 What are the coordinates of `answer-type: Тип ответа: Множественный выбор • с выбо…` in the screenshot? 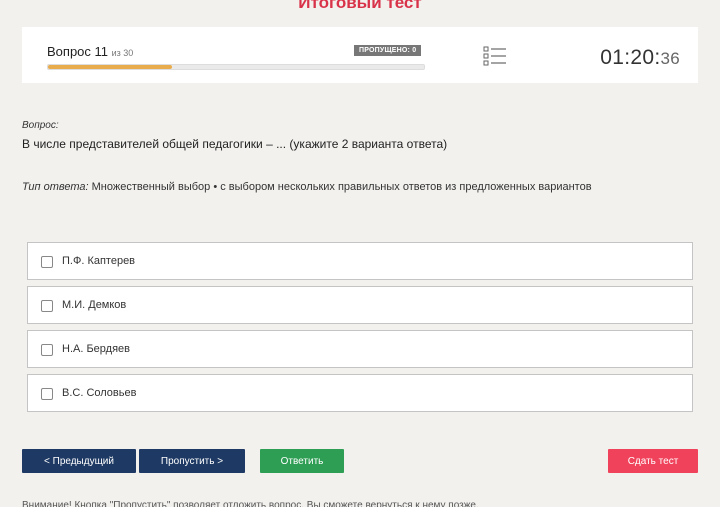 It's located at (307, 187).